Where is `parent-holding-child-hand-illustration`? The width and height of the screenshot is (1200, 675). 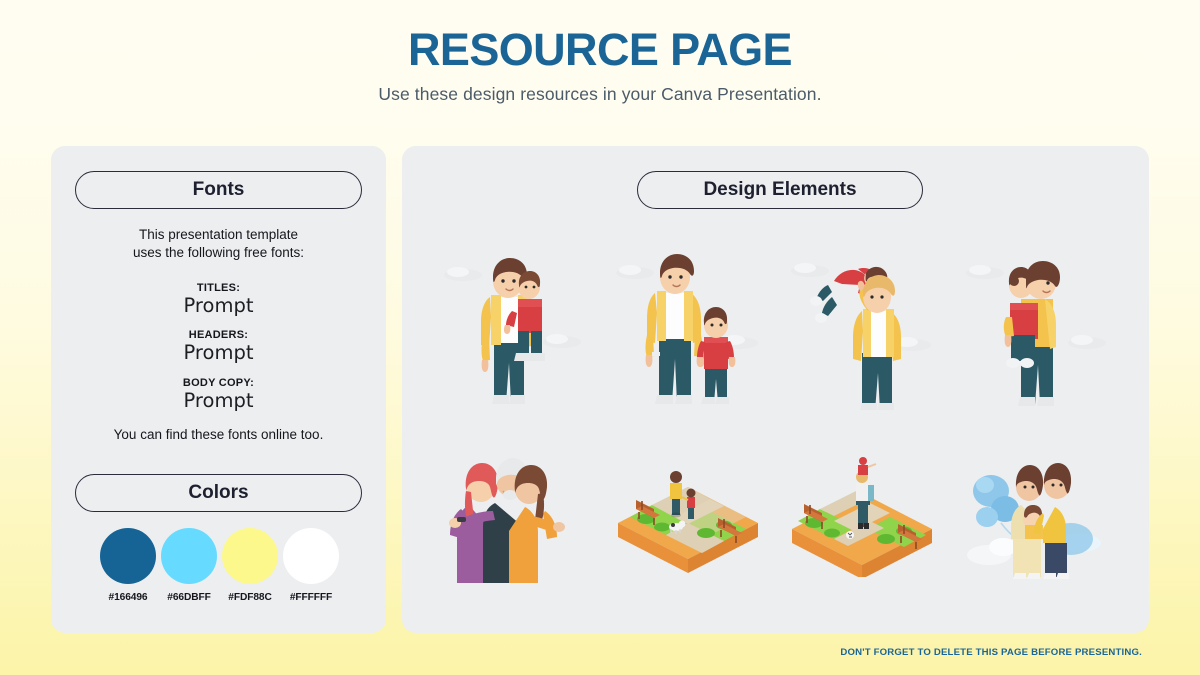
parent-holding-child-hand-illustration is located at coordinates (688, 327).